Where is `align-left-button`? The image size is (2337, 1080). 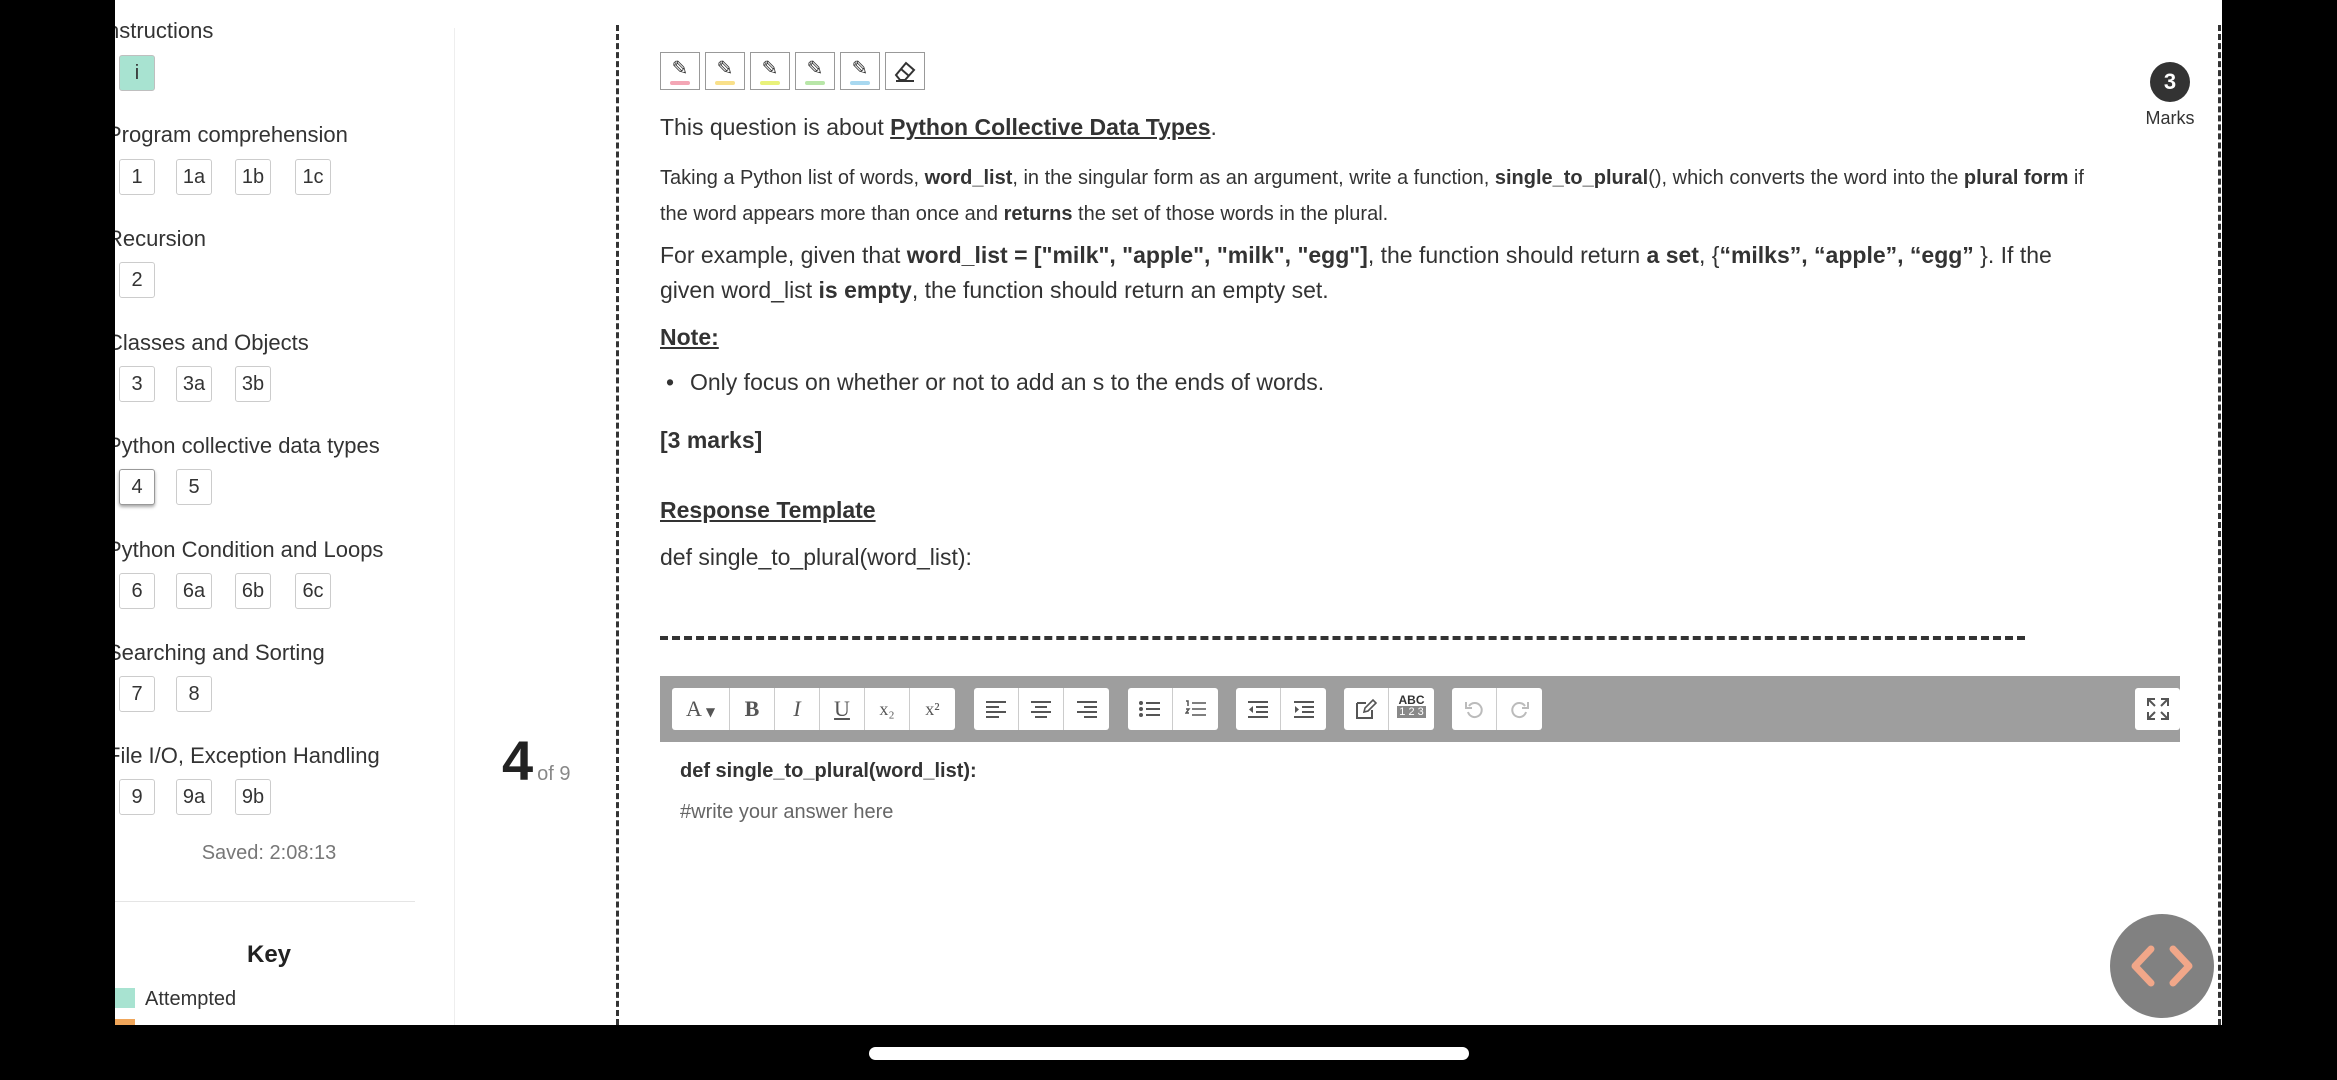 align-left-button is located at coordinates (996, 709).